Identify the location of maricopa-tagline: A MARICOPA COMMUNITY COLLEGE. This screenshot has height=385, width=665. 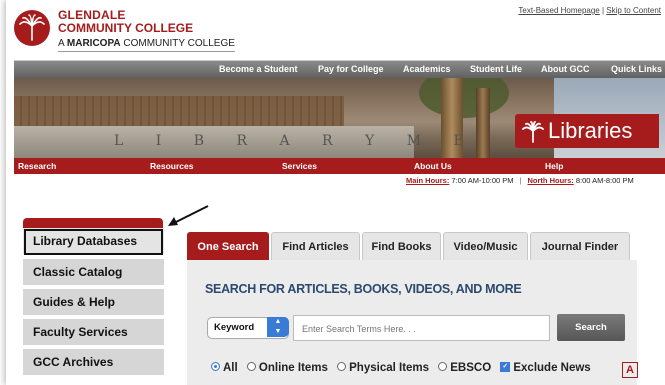
(146, 45).